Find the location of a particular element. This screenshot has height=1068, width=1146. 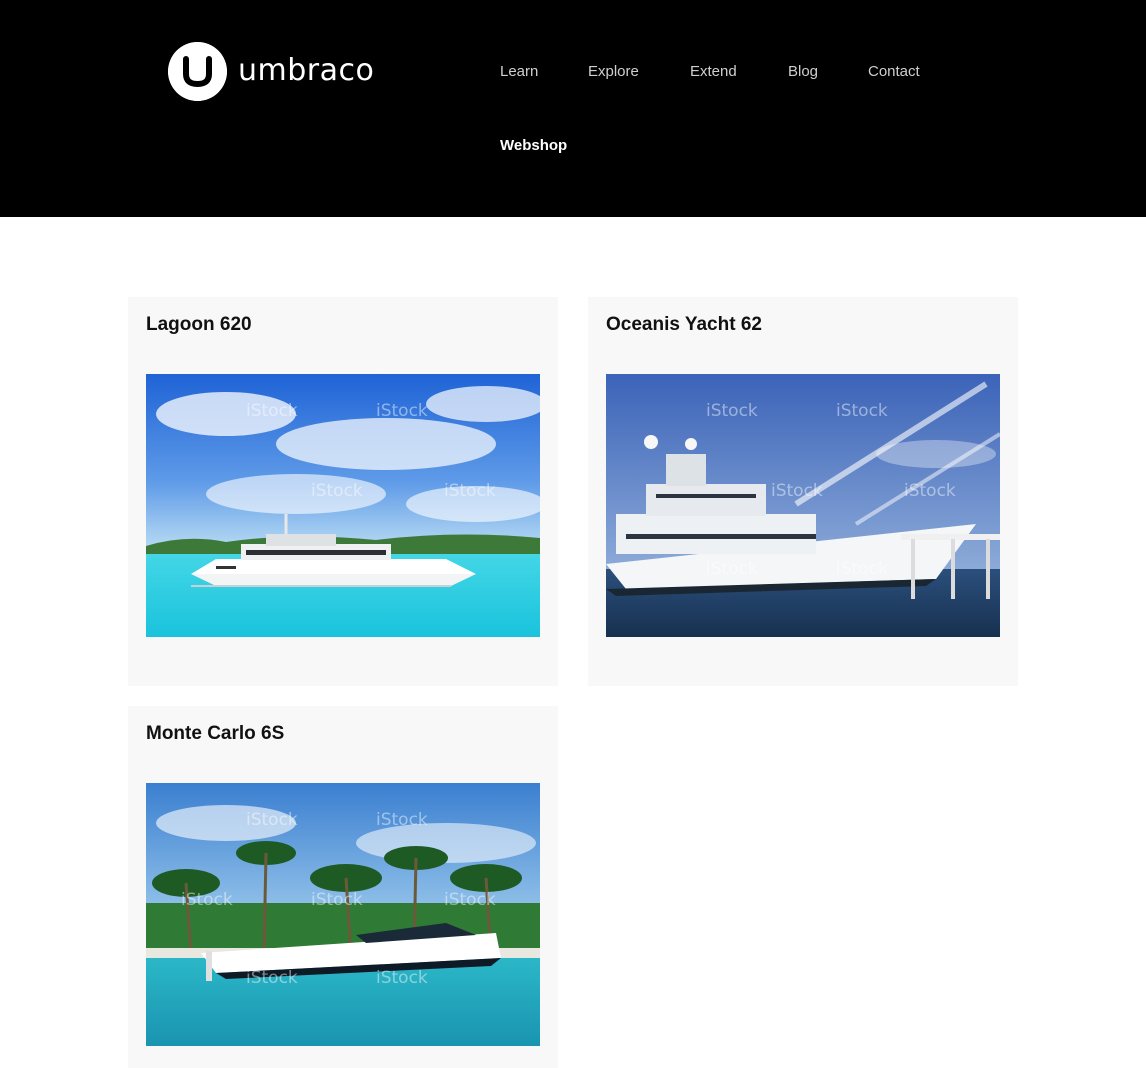

product-title: Lagoon 620 is located at coordinates (199, 325).